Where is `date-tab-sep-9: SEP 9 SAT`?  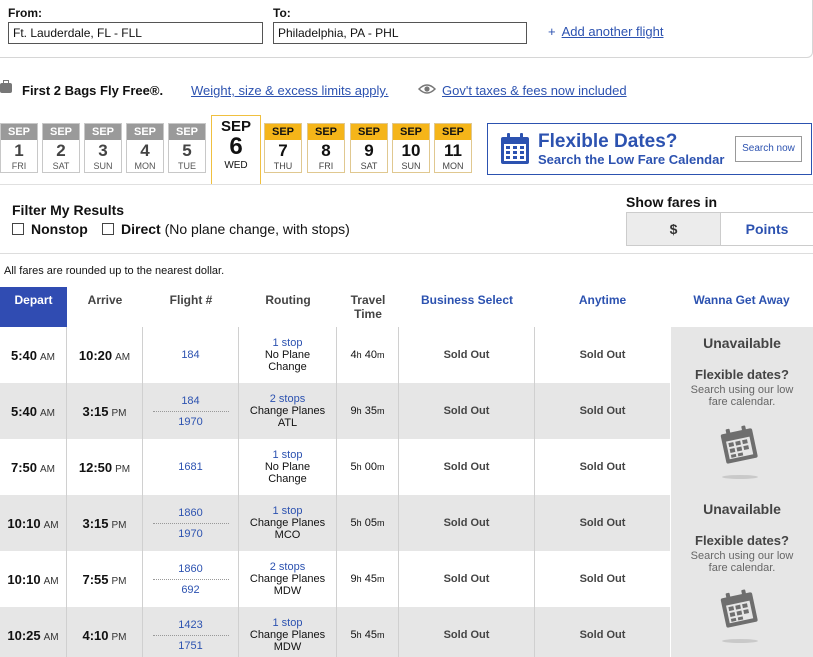 date-tab-sep-9: SEP 9 SAT is located at coordinates (369, 148).